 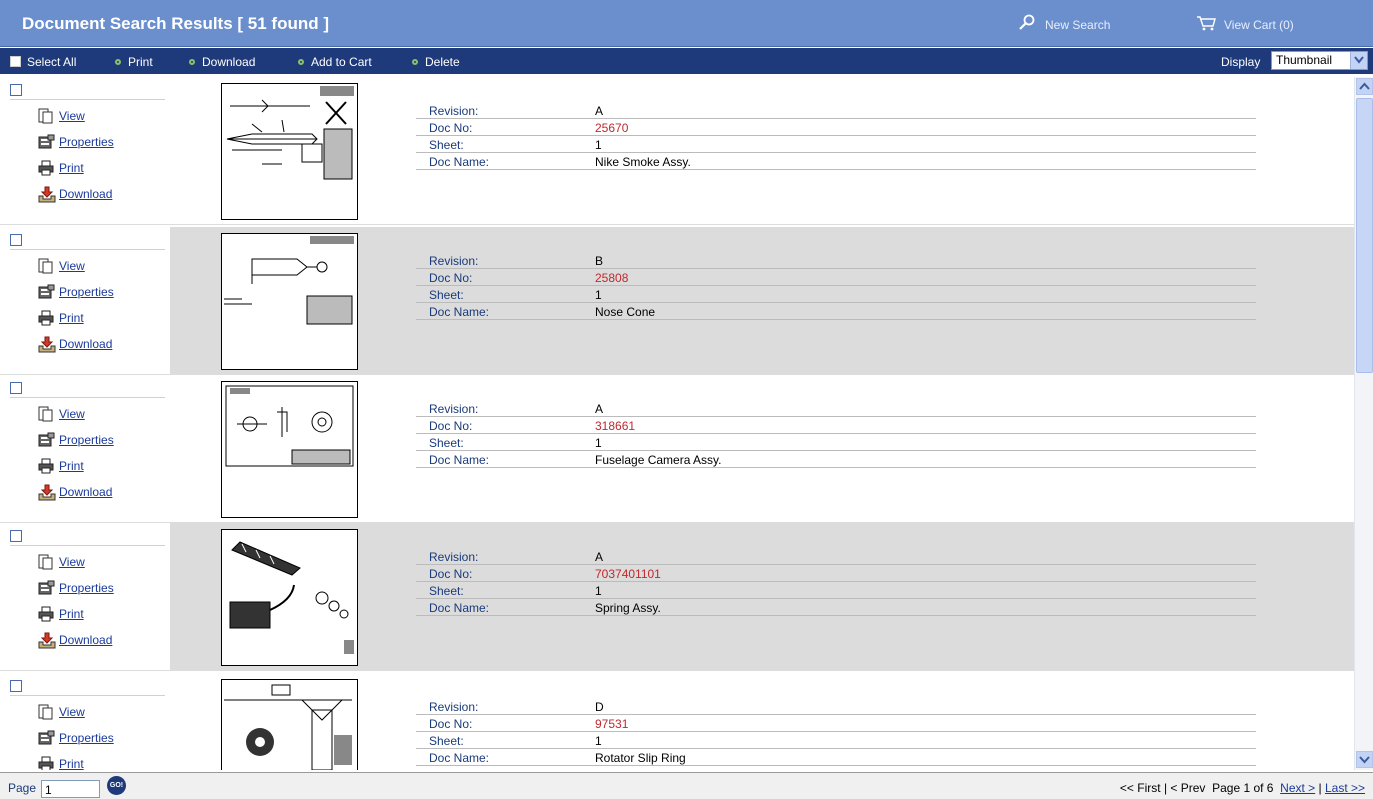 I want to click on scrollbar-thumb, so click(x=1364, y=235).